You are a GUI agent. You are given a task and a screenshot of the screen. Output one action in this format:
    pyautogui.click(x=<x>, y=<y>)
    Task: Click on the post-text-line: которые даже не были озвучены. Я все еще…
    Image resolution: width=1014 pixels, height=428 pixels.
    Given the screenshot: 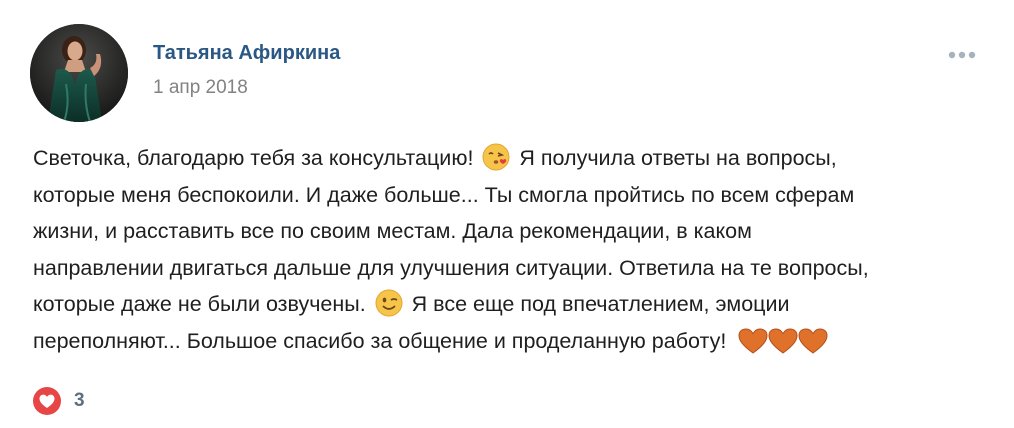 What is the action you would take?
    pyautogui.click(x=513, y=304)
    